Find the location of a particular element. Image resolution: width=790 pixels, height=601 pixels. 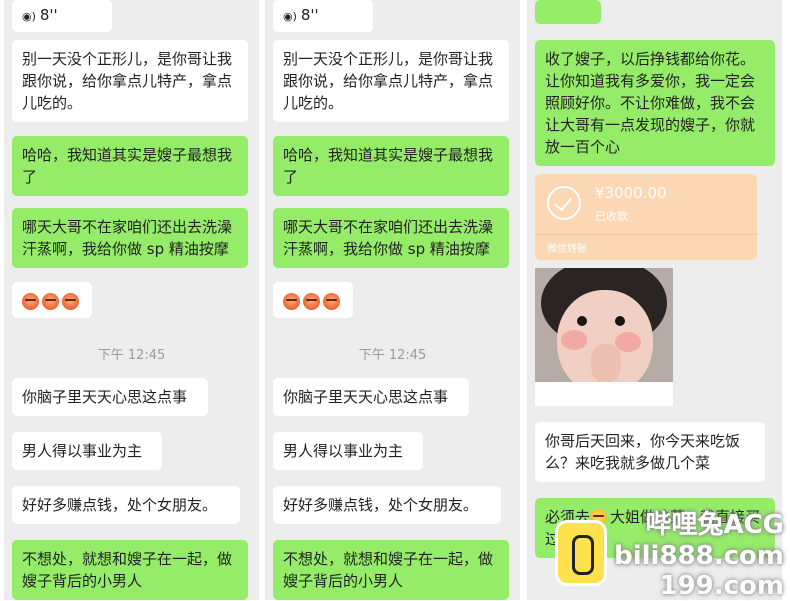

transfer-amount: ¥3000.00 is located at coordinates (631, 193).